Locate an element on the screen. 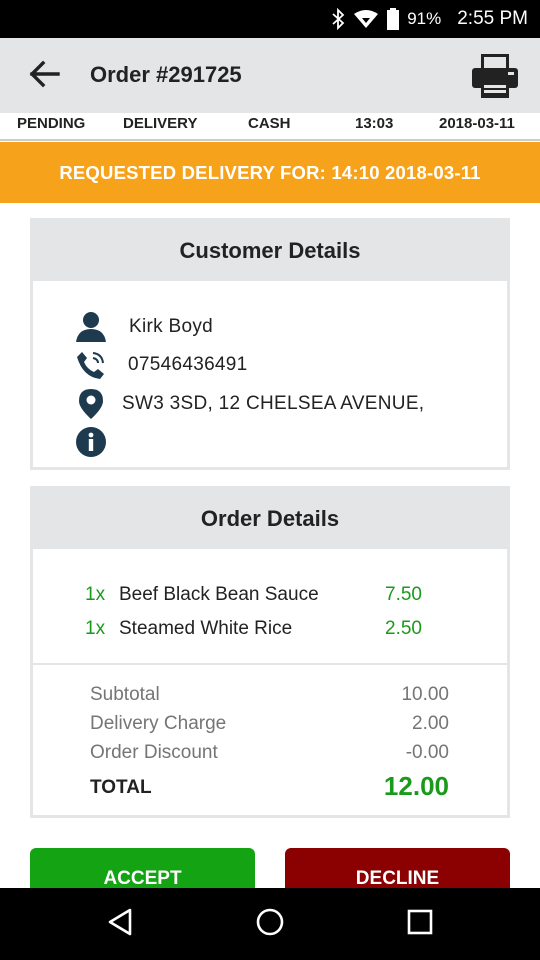  home-circle-icon is located at coordinates (270, 924).